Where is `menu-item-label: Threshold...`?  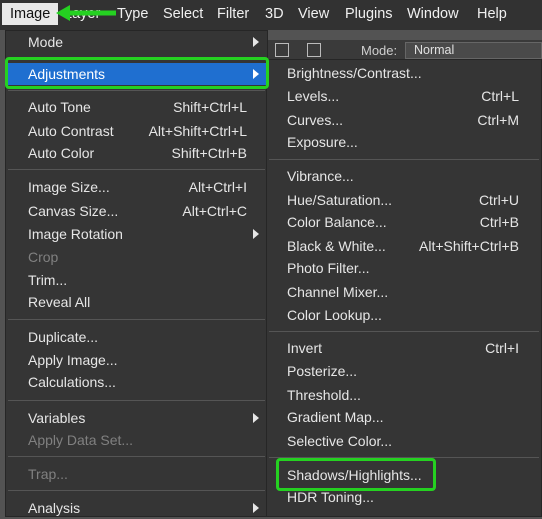 menu-item-label: Threshold... is located at coordinates (324, 395).